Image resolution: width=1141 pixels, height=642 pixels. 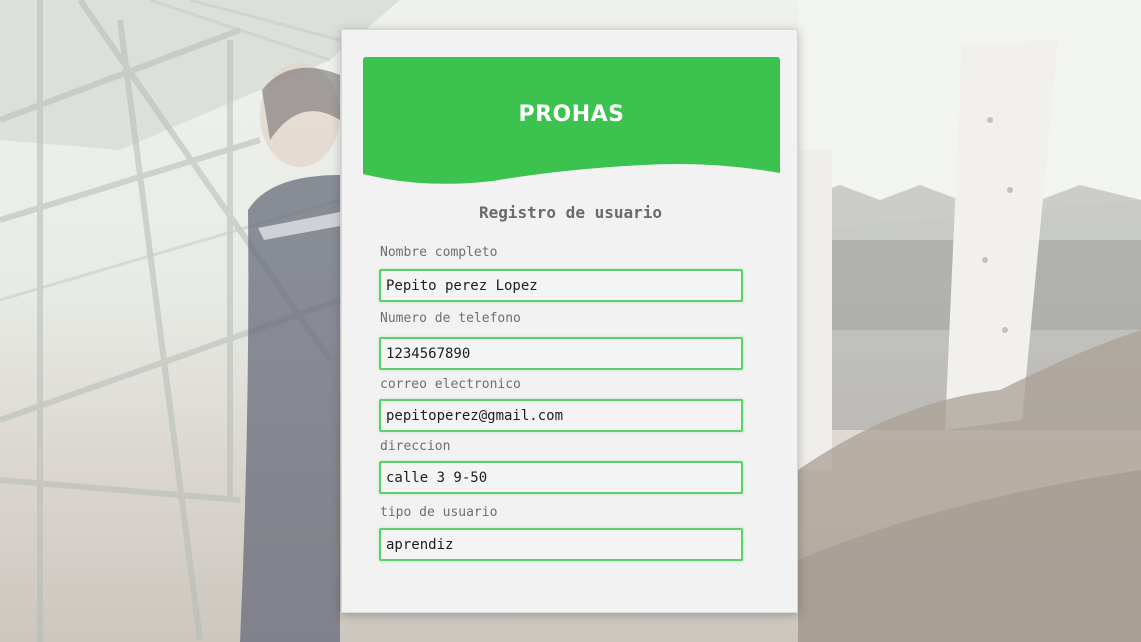 I want to click on user-type-input, so click(x=561, y=544).